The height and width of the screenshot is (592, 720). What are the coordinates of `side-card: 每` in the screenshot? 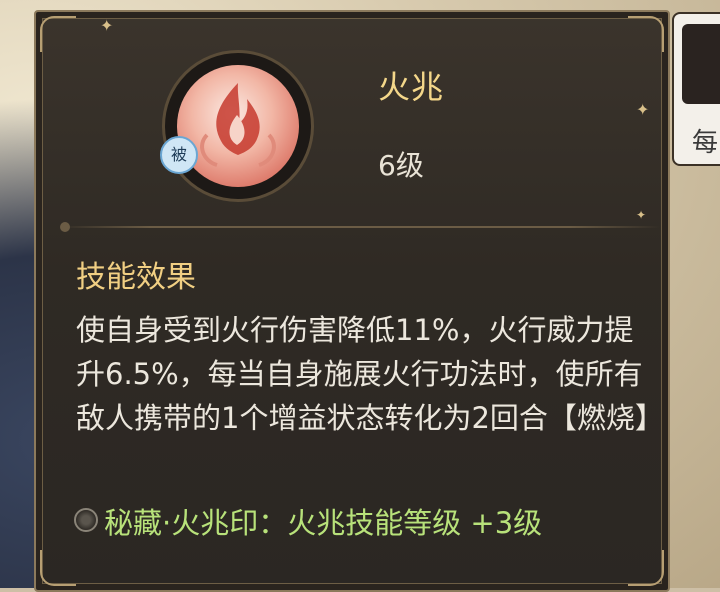 It's located at (696, 89).